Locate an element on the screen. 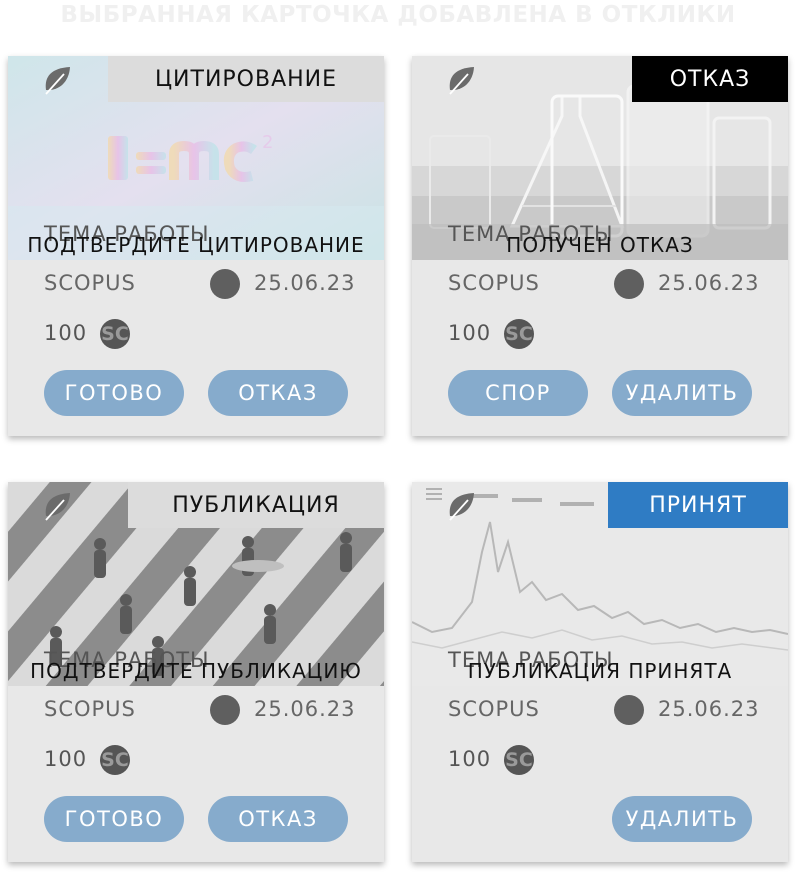 The width and height of the screenshot is (796, 878). status-message: ПОДТВЕРДИТЕ ПУБЛИКАЦИЮ is located at coordinates (196, 671).